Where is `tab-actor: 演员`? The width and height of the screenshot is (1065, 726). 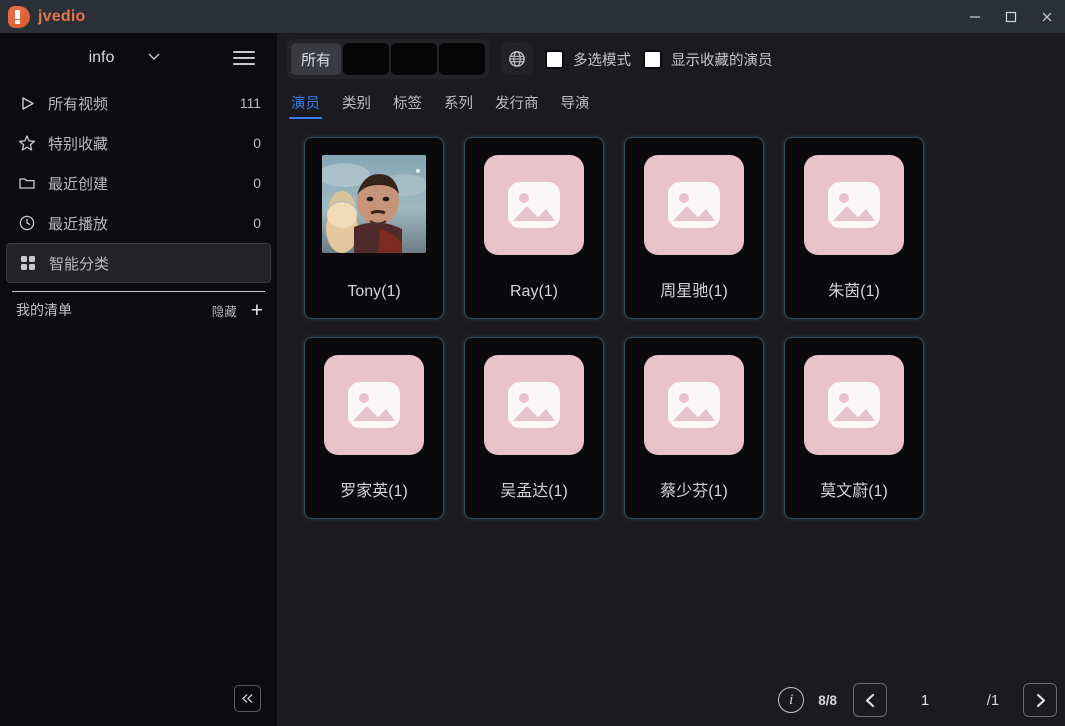
tab-actor: 演员 is located at coordinates (305, 105).